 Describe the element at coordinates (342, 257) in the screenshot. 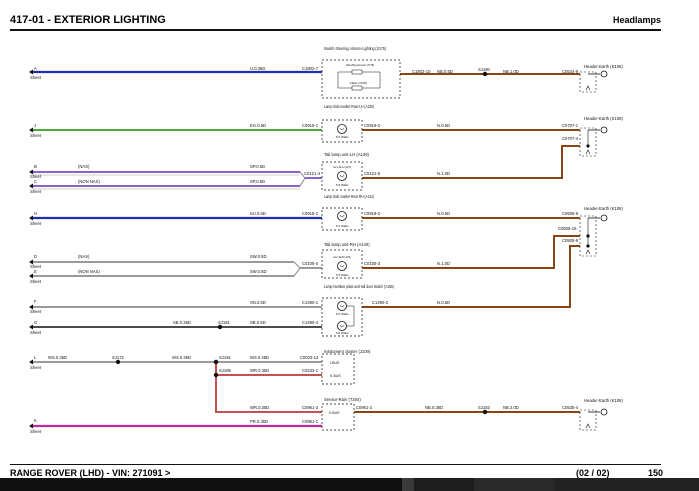

I see `tl-rh-inner: Lamp-Tail RH (A181)` at that location.